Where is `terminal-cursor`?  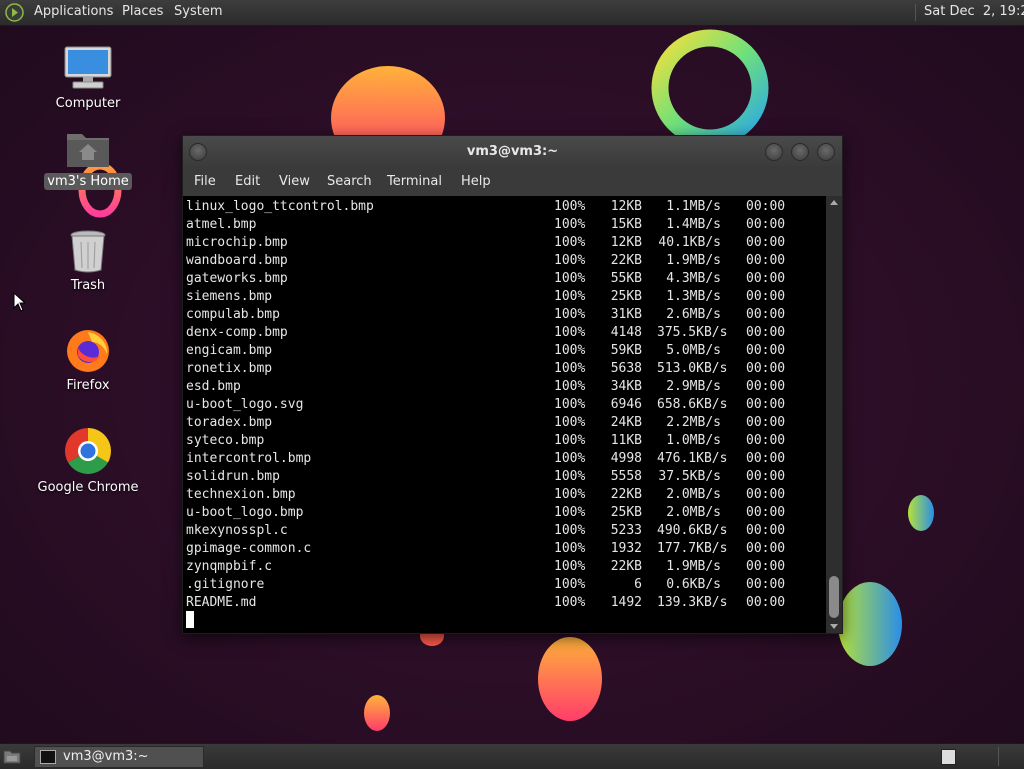
terminal-cursor is located at coordinates (190, 619).